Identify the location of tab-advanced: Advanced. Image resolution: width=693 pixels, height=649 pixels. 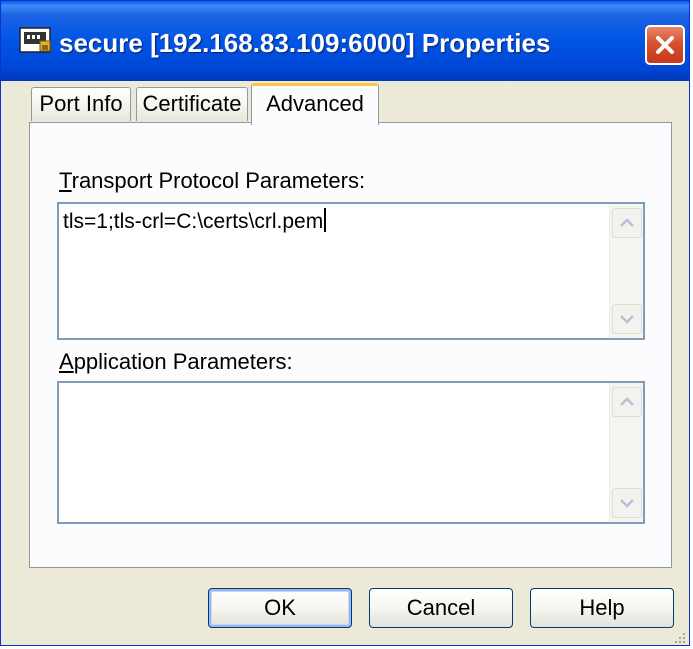
(315, 104).